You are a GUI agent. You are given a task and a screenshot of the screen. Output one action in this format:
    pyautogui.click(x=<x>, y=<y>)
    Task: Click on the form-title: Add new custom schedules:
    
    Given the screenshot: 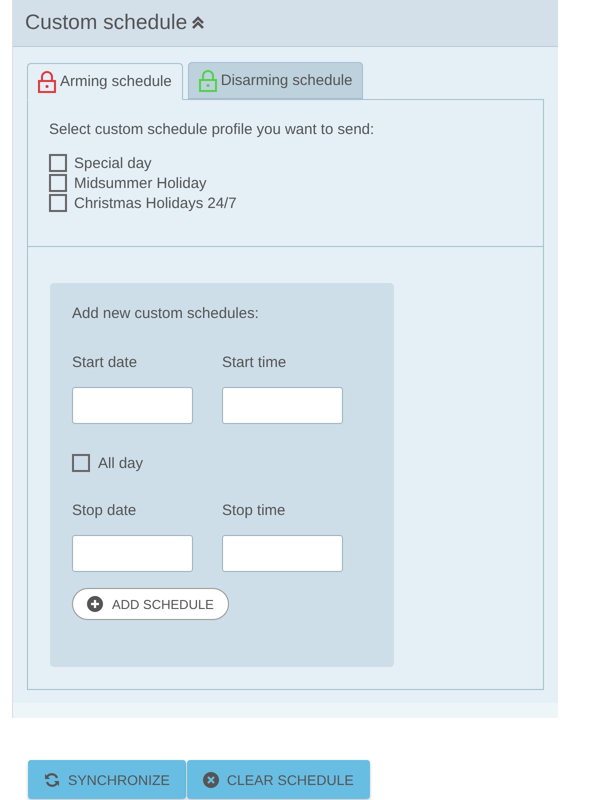 What is the action you would take?
    pyautogui.click(x=166, y=313)
    